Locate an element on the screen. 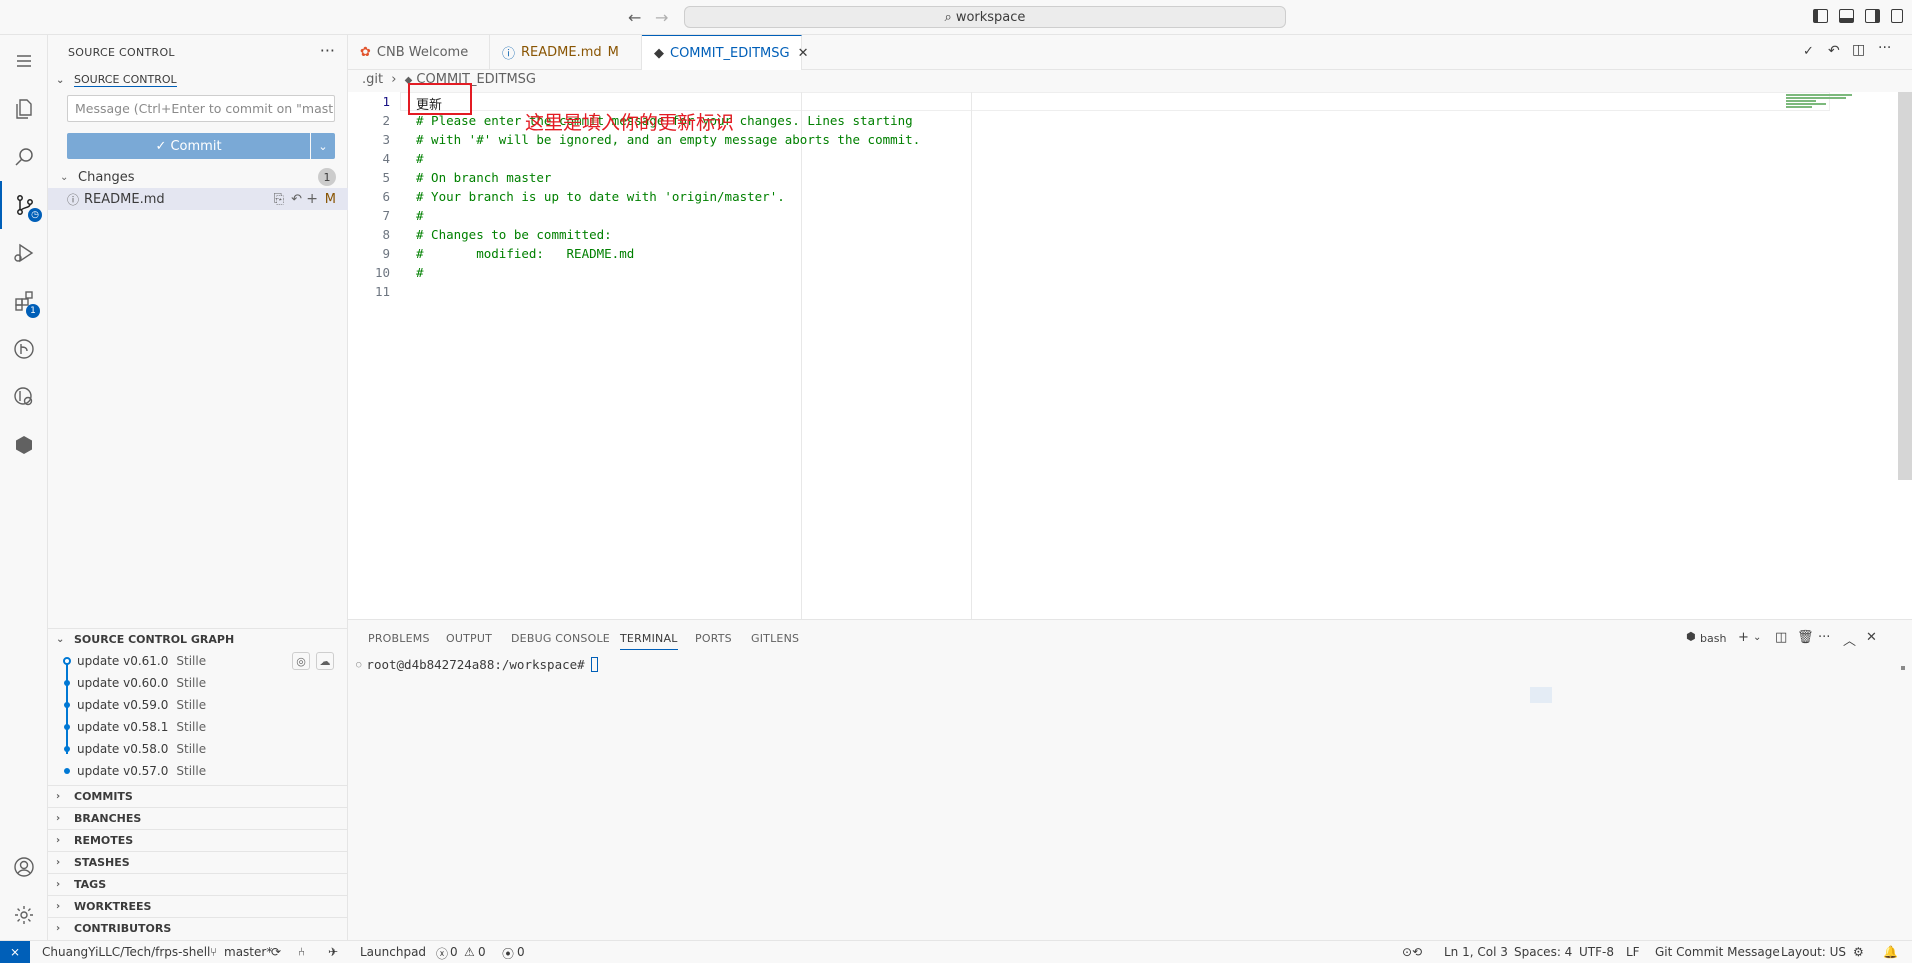 Image resolution: width=1912 pixels, height=963 pixels. source-control-icon: ◷ is located at coordinates (24, 205).